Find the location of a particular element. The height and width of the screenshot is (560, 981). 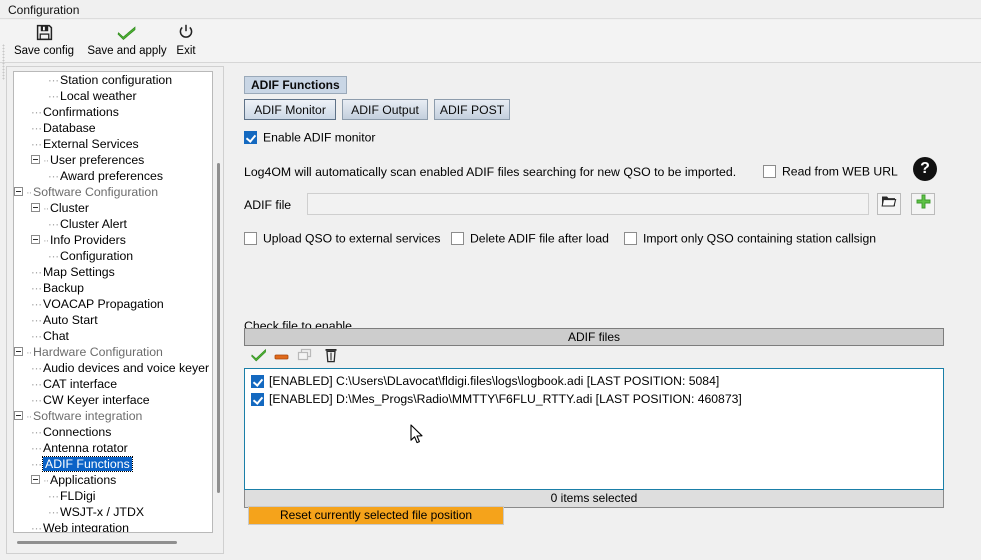

tree-horizontal-scrollbar is located at coordinates (97, 542).